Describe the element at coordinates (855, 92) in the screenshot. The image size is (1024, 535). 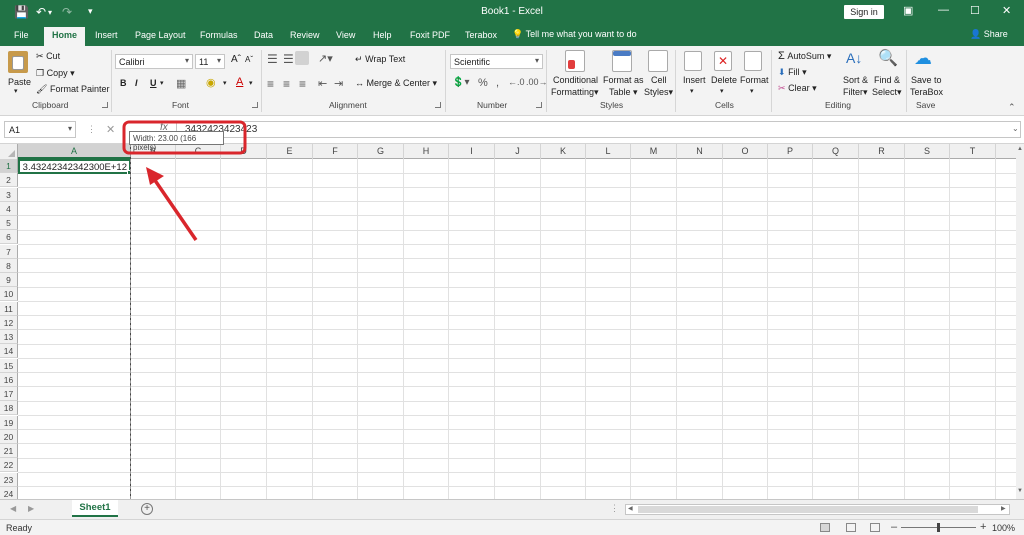
I see `sort-filter-line2: Filter▾` at that location.